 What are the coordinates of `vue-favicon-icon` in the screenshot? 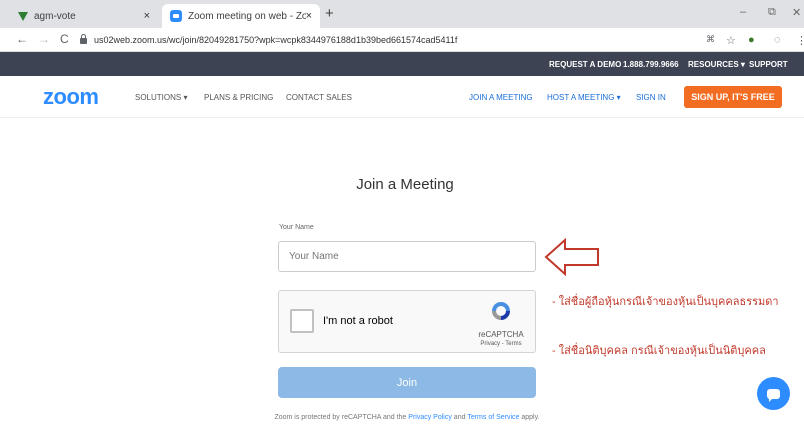 It's located at (23, 16).